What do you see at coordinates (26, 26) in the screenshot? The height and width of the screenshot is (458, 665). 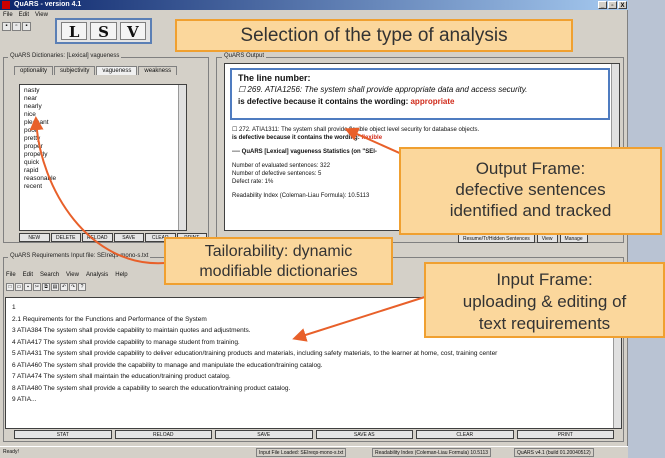 I see `print-icon: ▪` at bounding box center [26, 26].